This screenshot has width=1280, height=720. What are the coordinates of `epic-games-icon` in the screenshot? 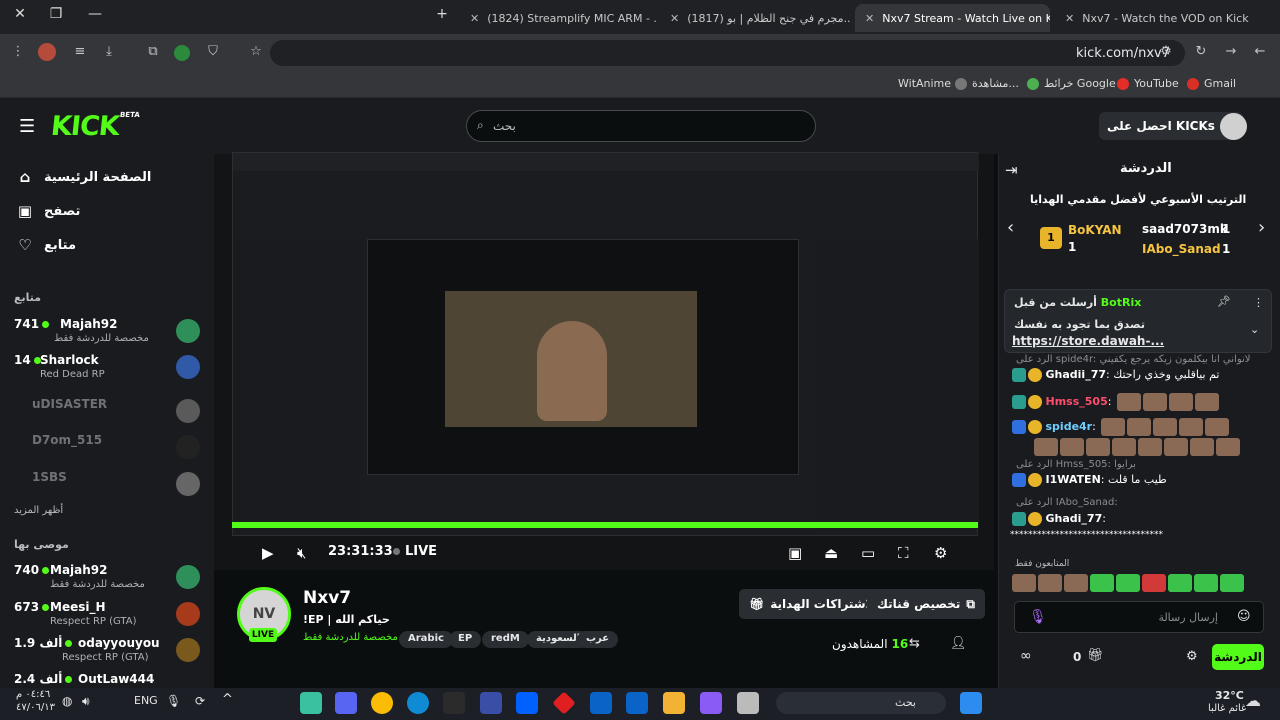 It's located at (454, 703).